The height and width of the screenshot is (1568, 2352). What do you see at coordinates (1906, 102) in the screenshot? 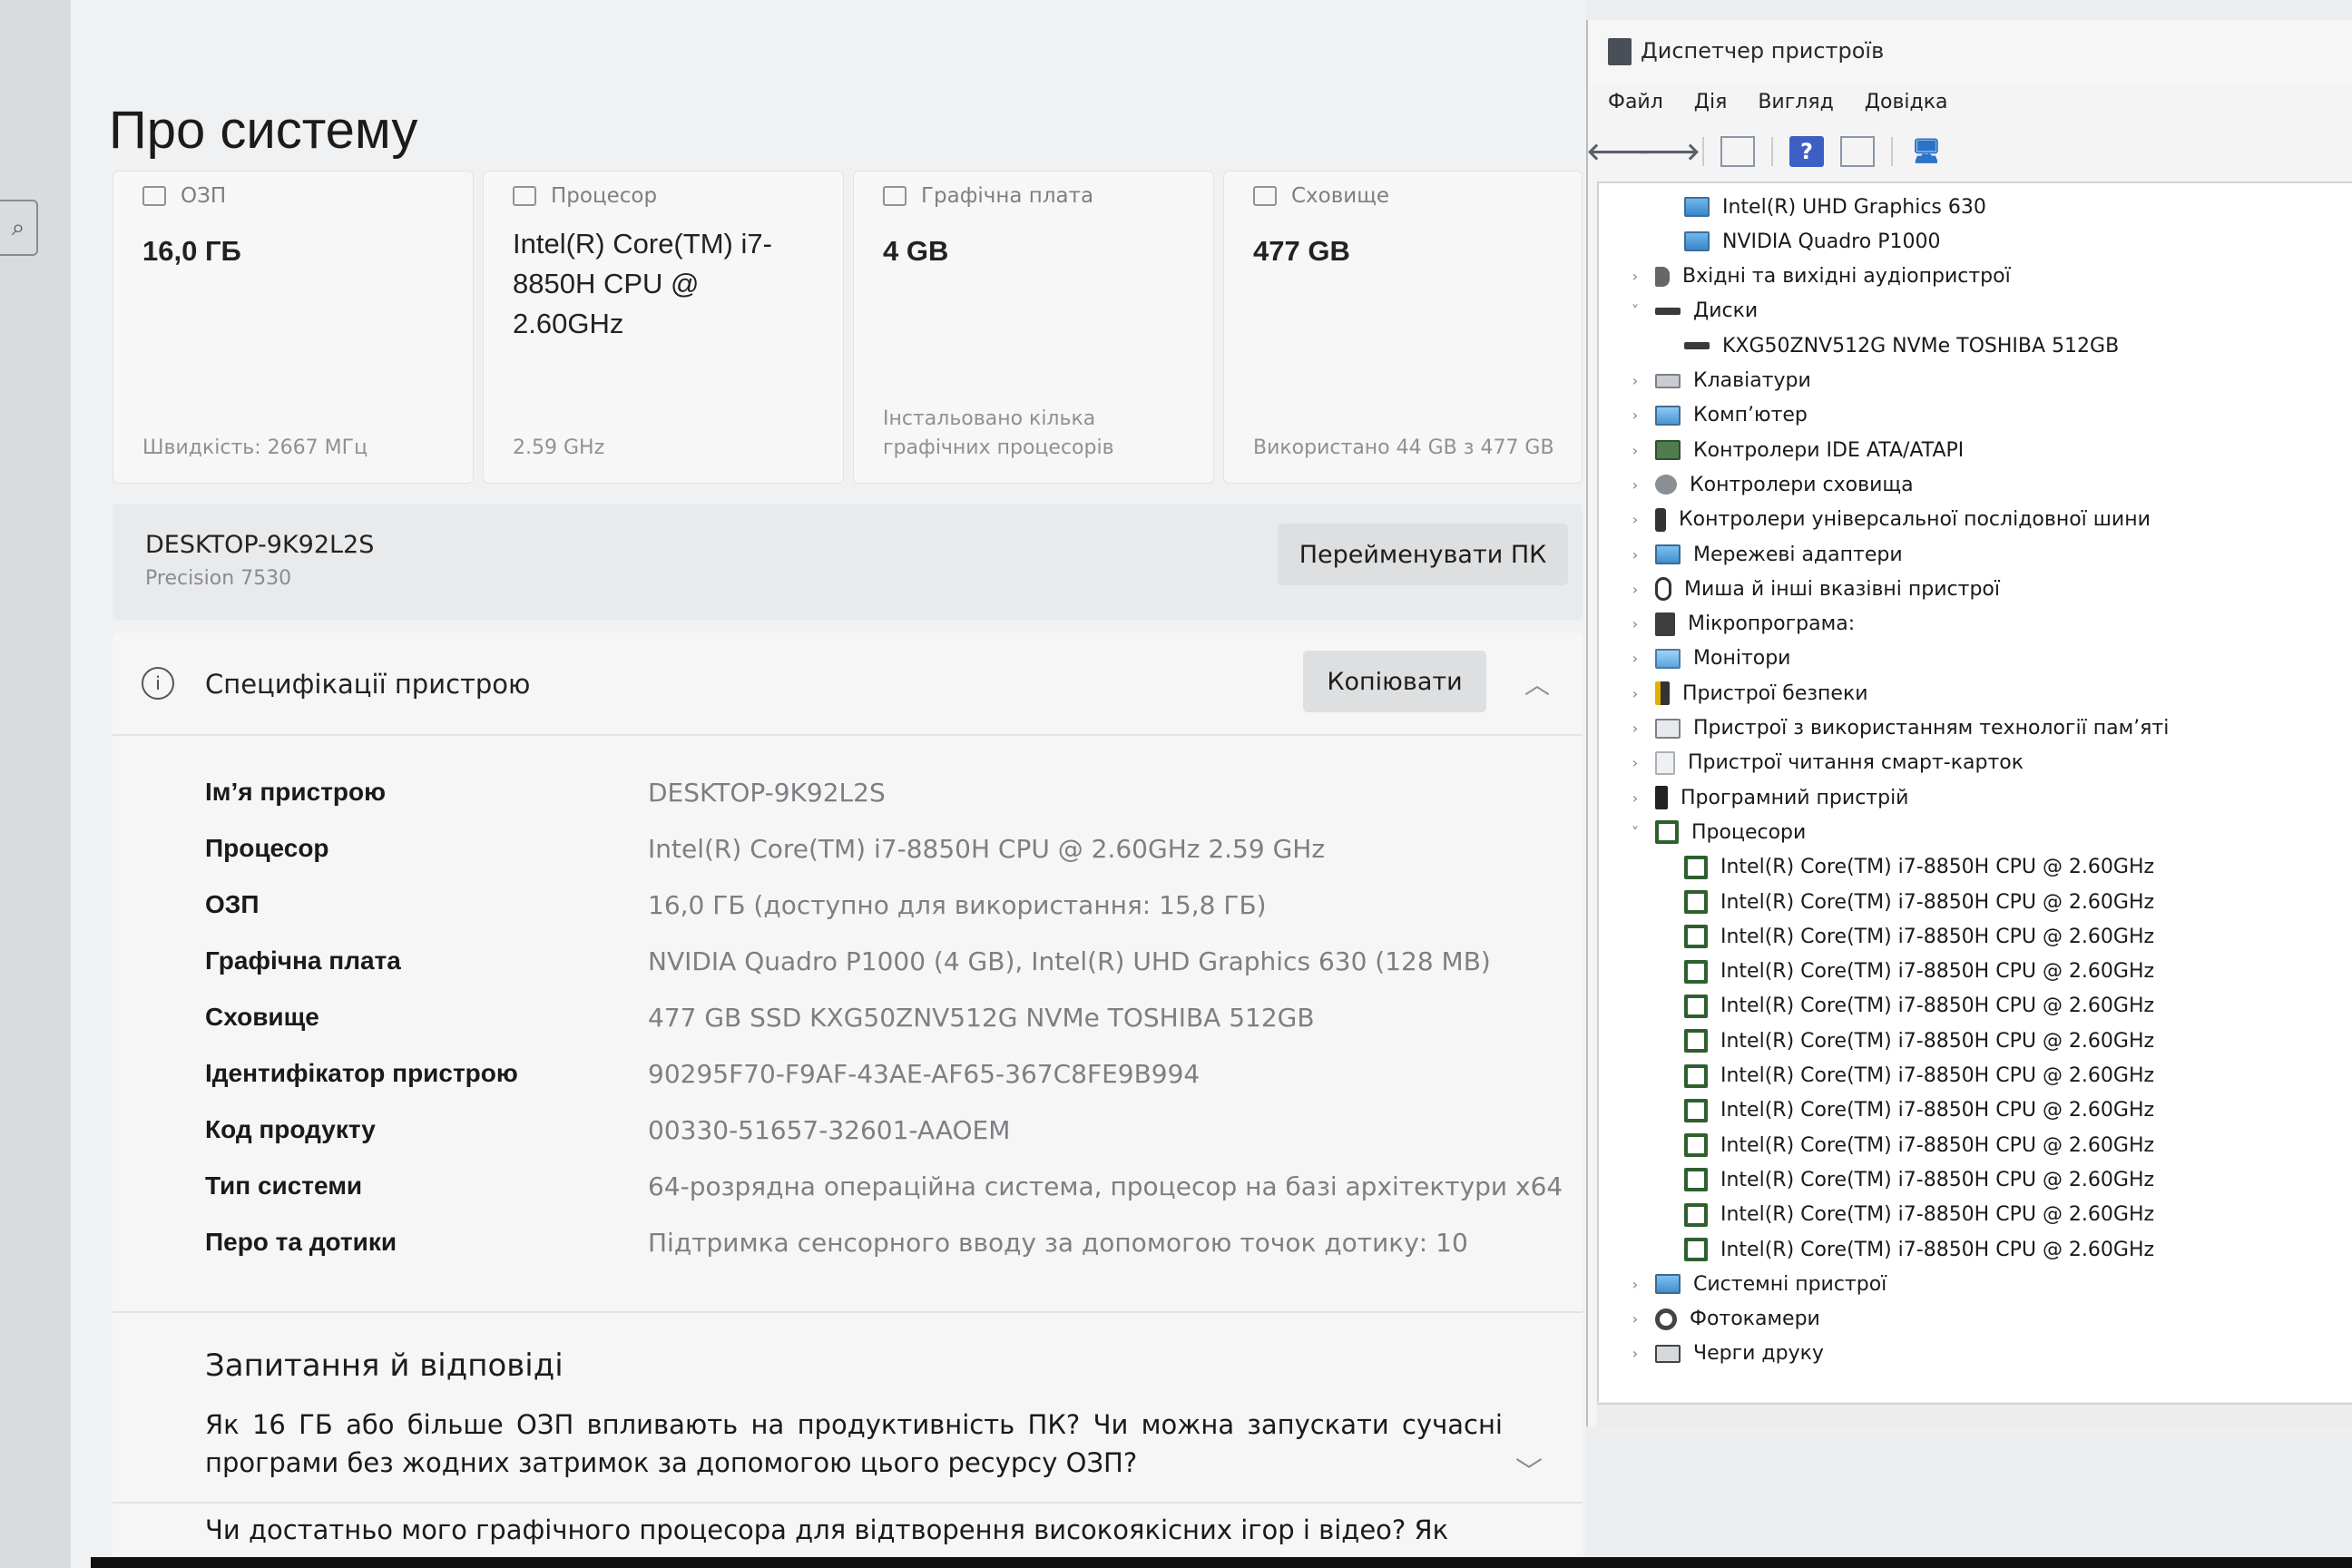
I see `menu-help: Довідка` at bounding box center [1906, 102].